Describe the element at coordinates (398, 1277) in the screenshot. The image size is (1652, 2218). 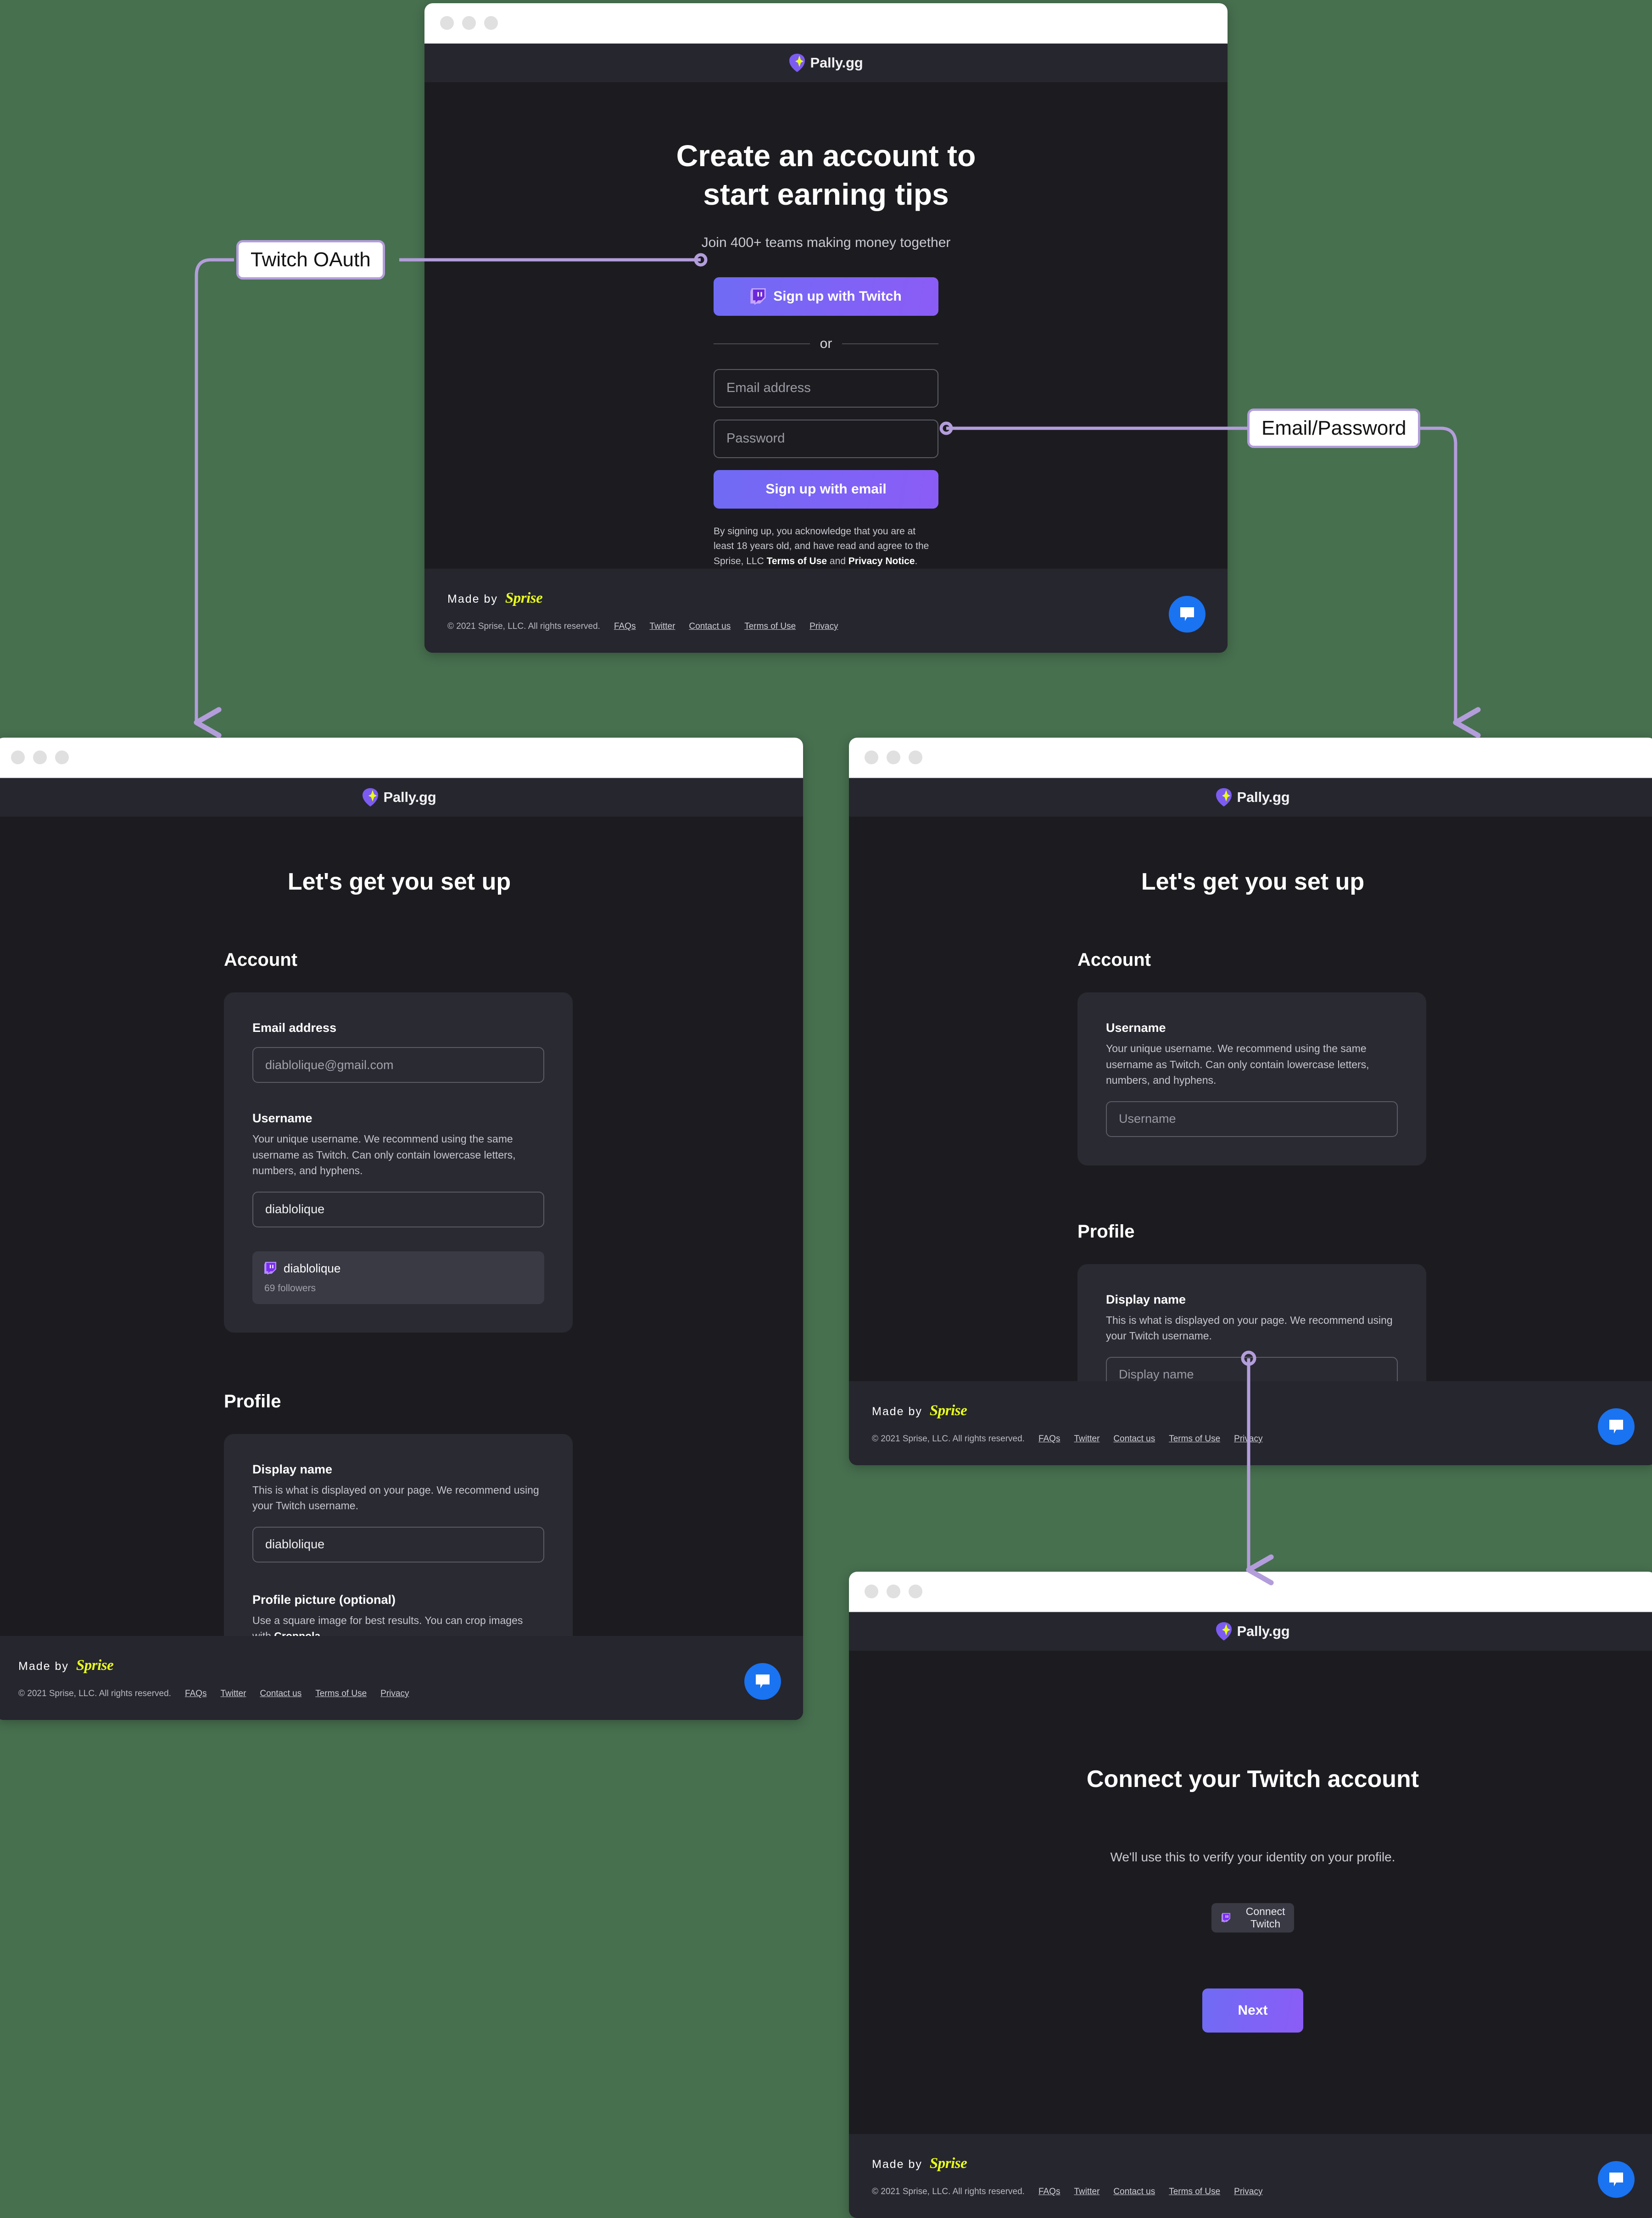
I see `twitch-account-card: diablolique 69 followers` at that location.